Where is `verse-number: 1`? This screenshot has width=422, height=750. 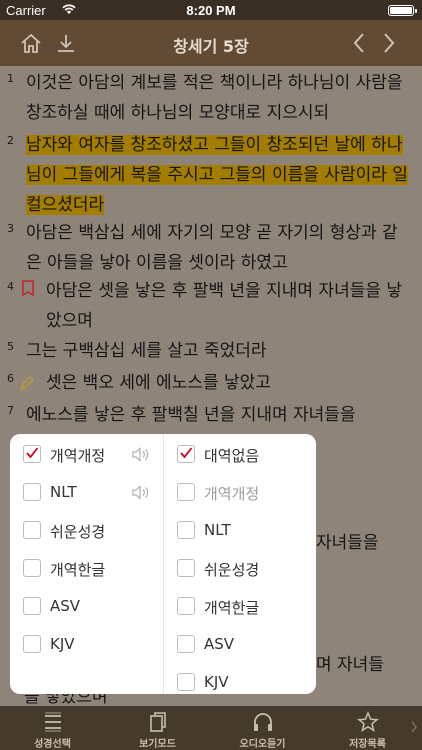
verse-number: 1 is located at coordinates (10, 78).